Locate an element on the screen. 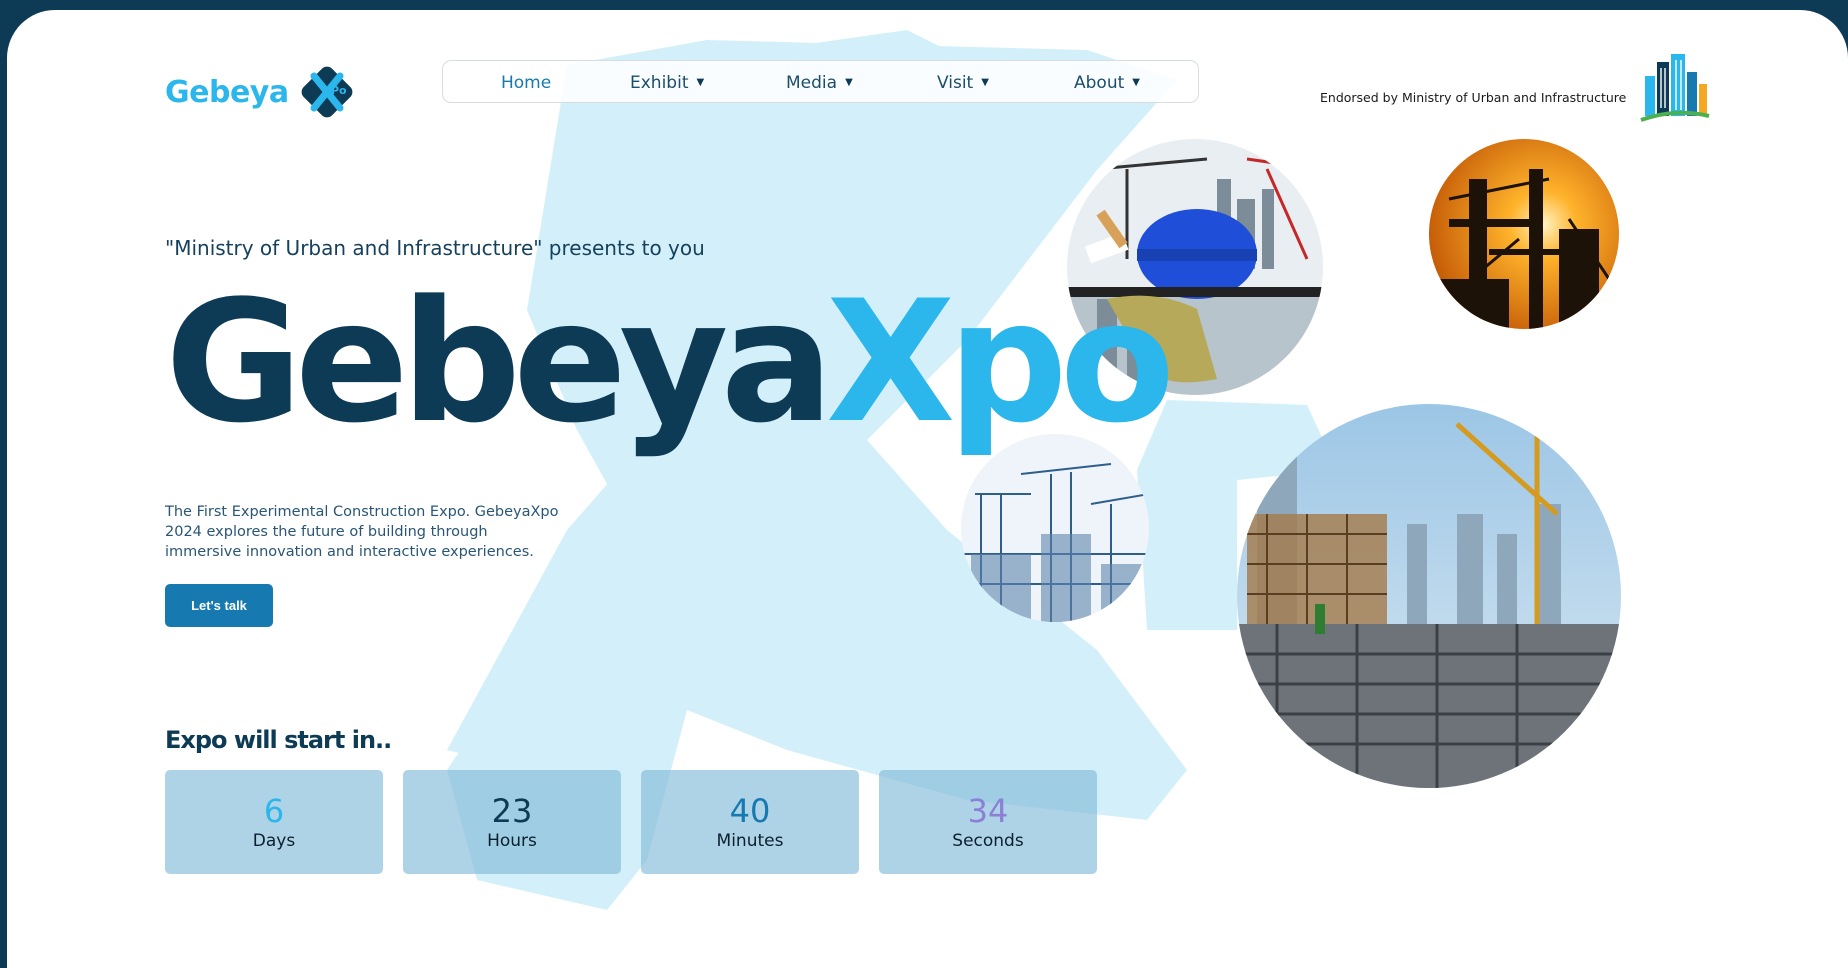 Image resolution: width=1848 pixels, height=968 pixels. nav-media: Media ▼ is located at coordinates (819, 82).